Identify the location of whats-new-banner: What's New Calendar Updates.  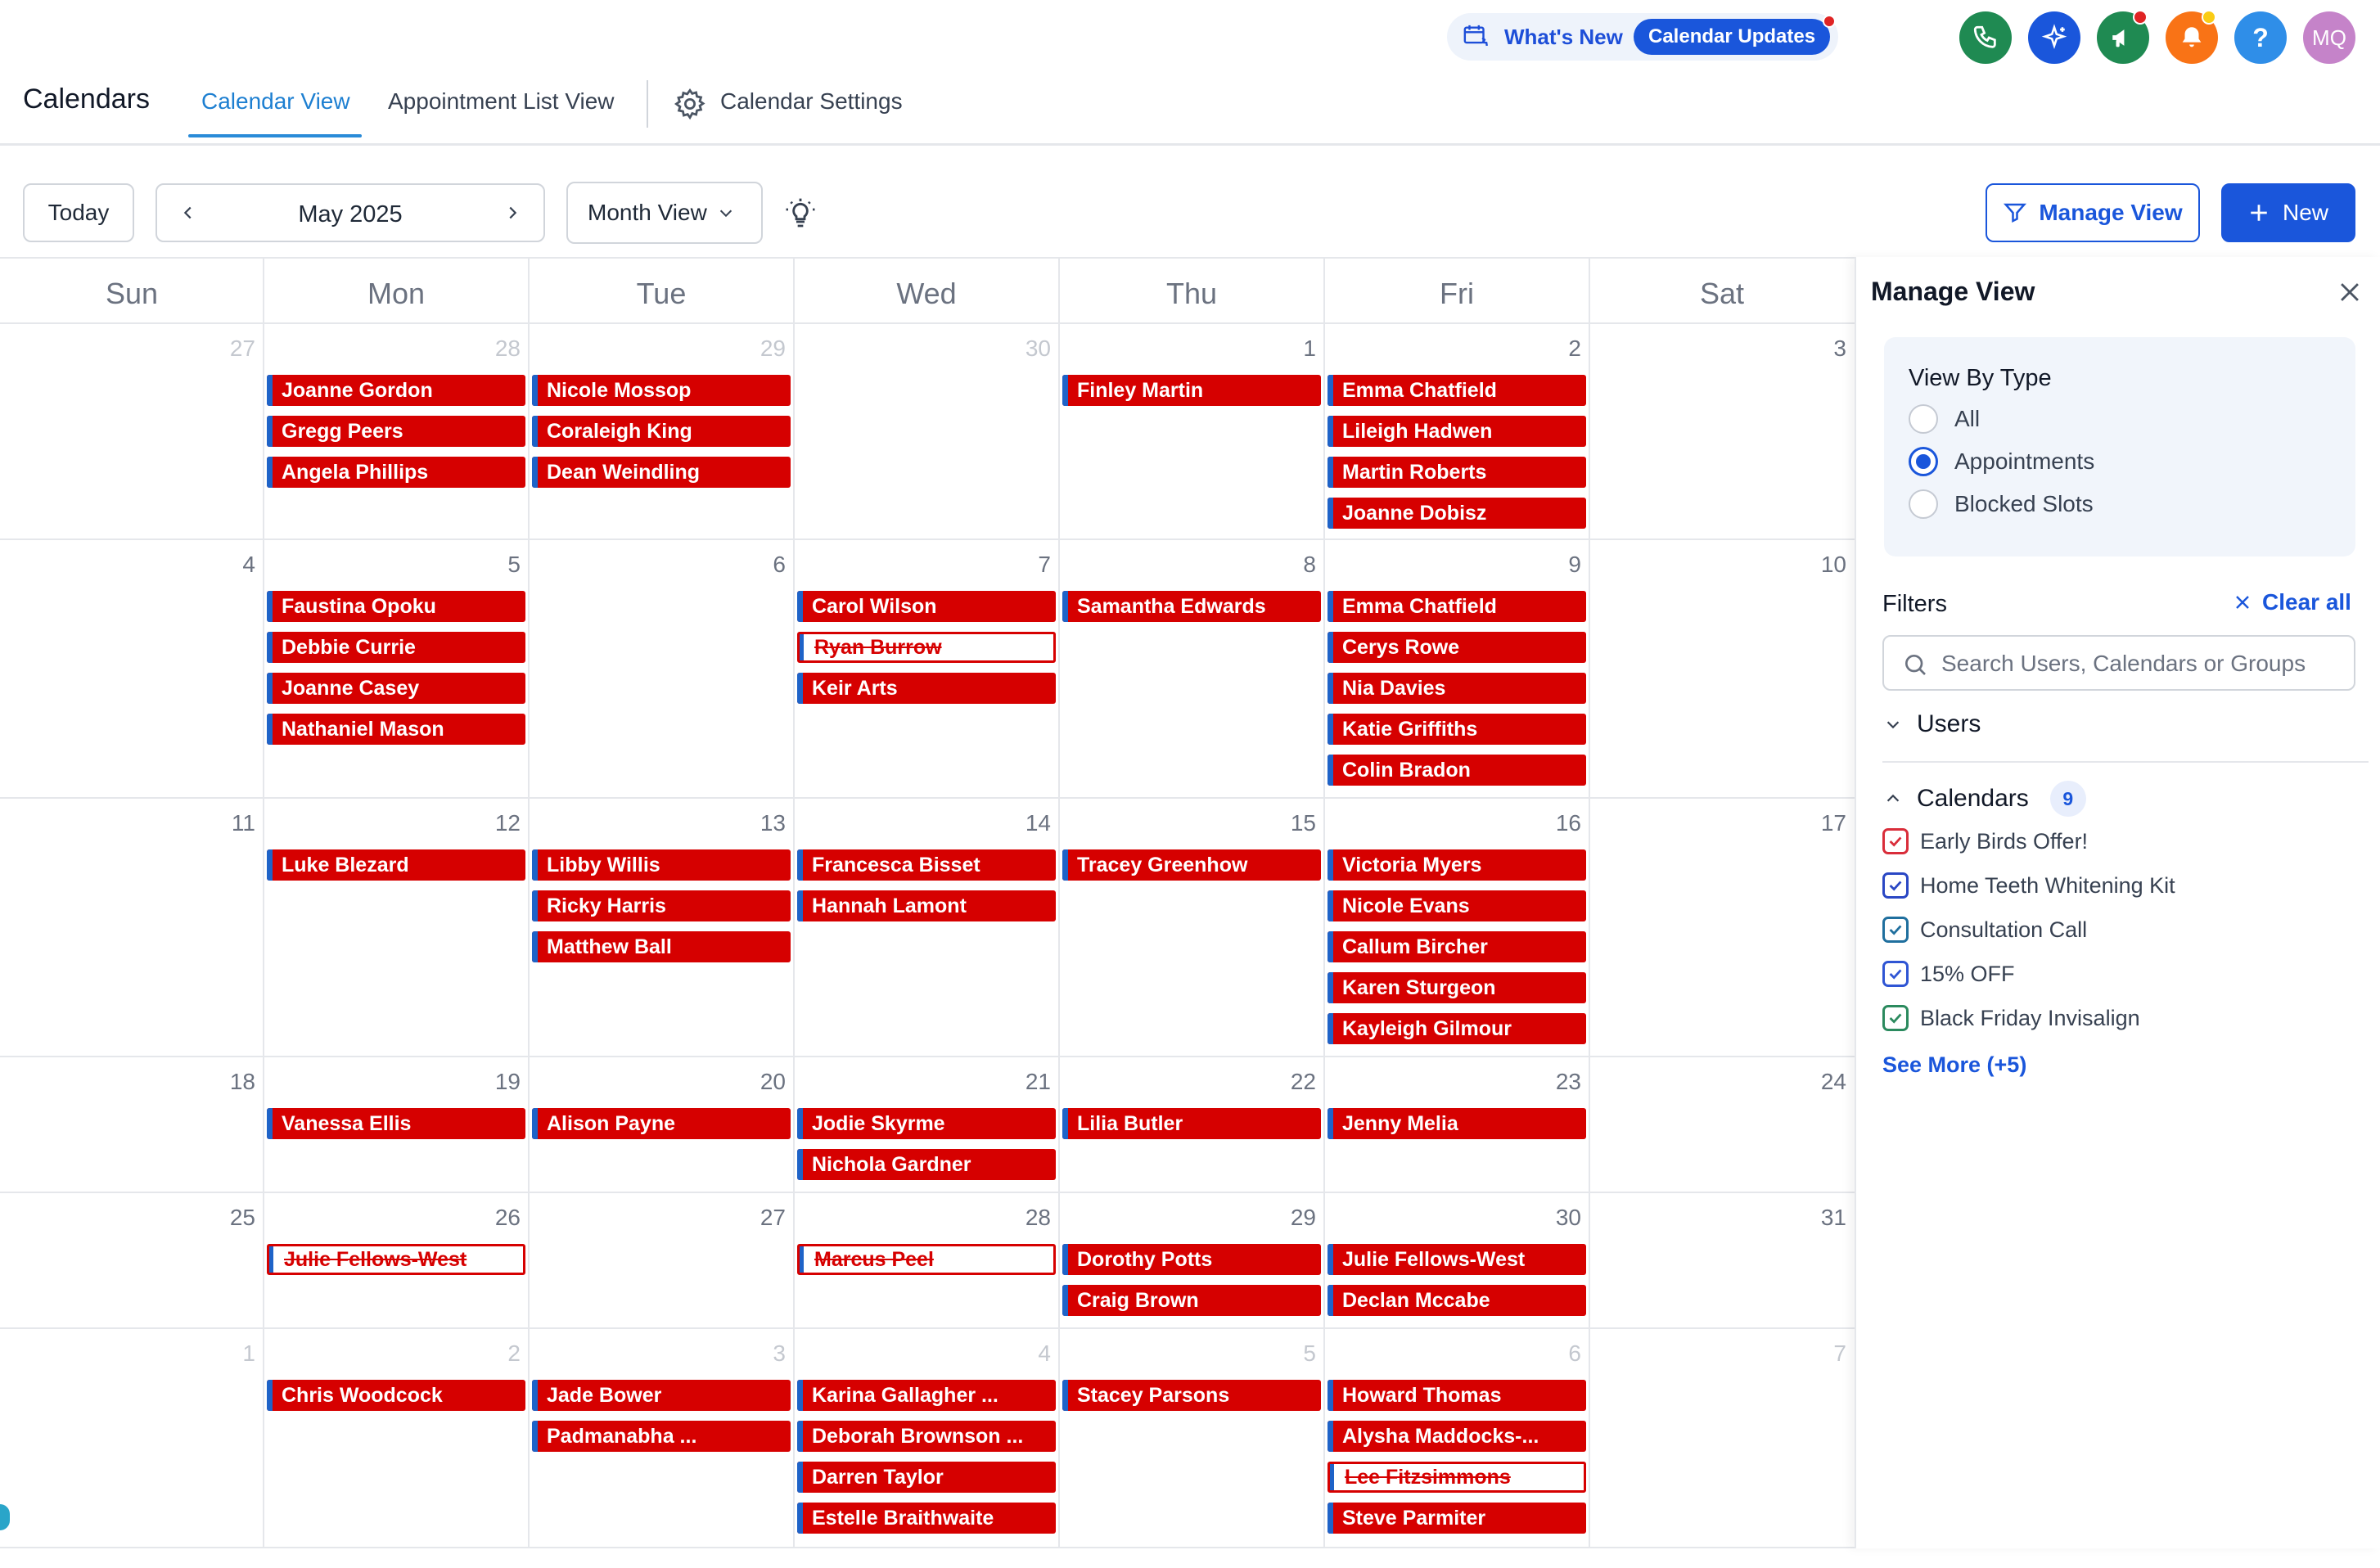
(1643, 37).